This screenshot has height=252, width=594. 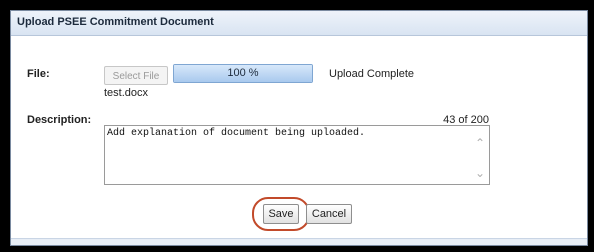 I want to click on dialog-titlebar: Upload PSEE Commitment Document, so click(x=299, y=23).